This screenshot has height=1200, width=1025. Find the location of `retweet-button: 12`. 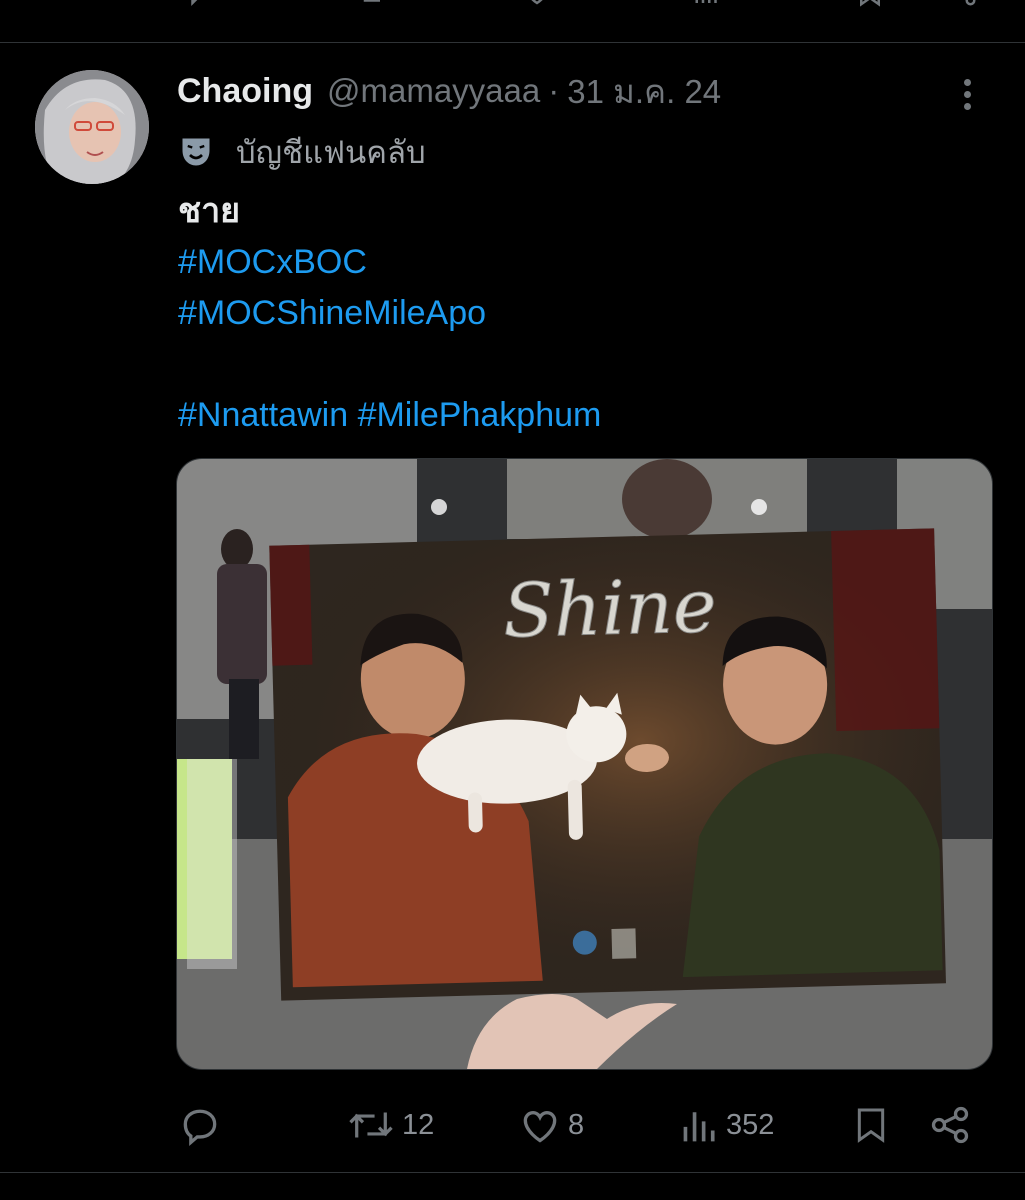

retweet-button: 12 is located at coordinates (390, 1125).